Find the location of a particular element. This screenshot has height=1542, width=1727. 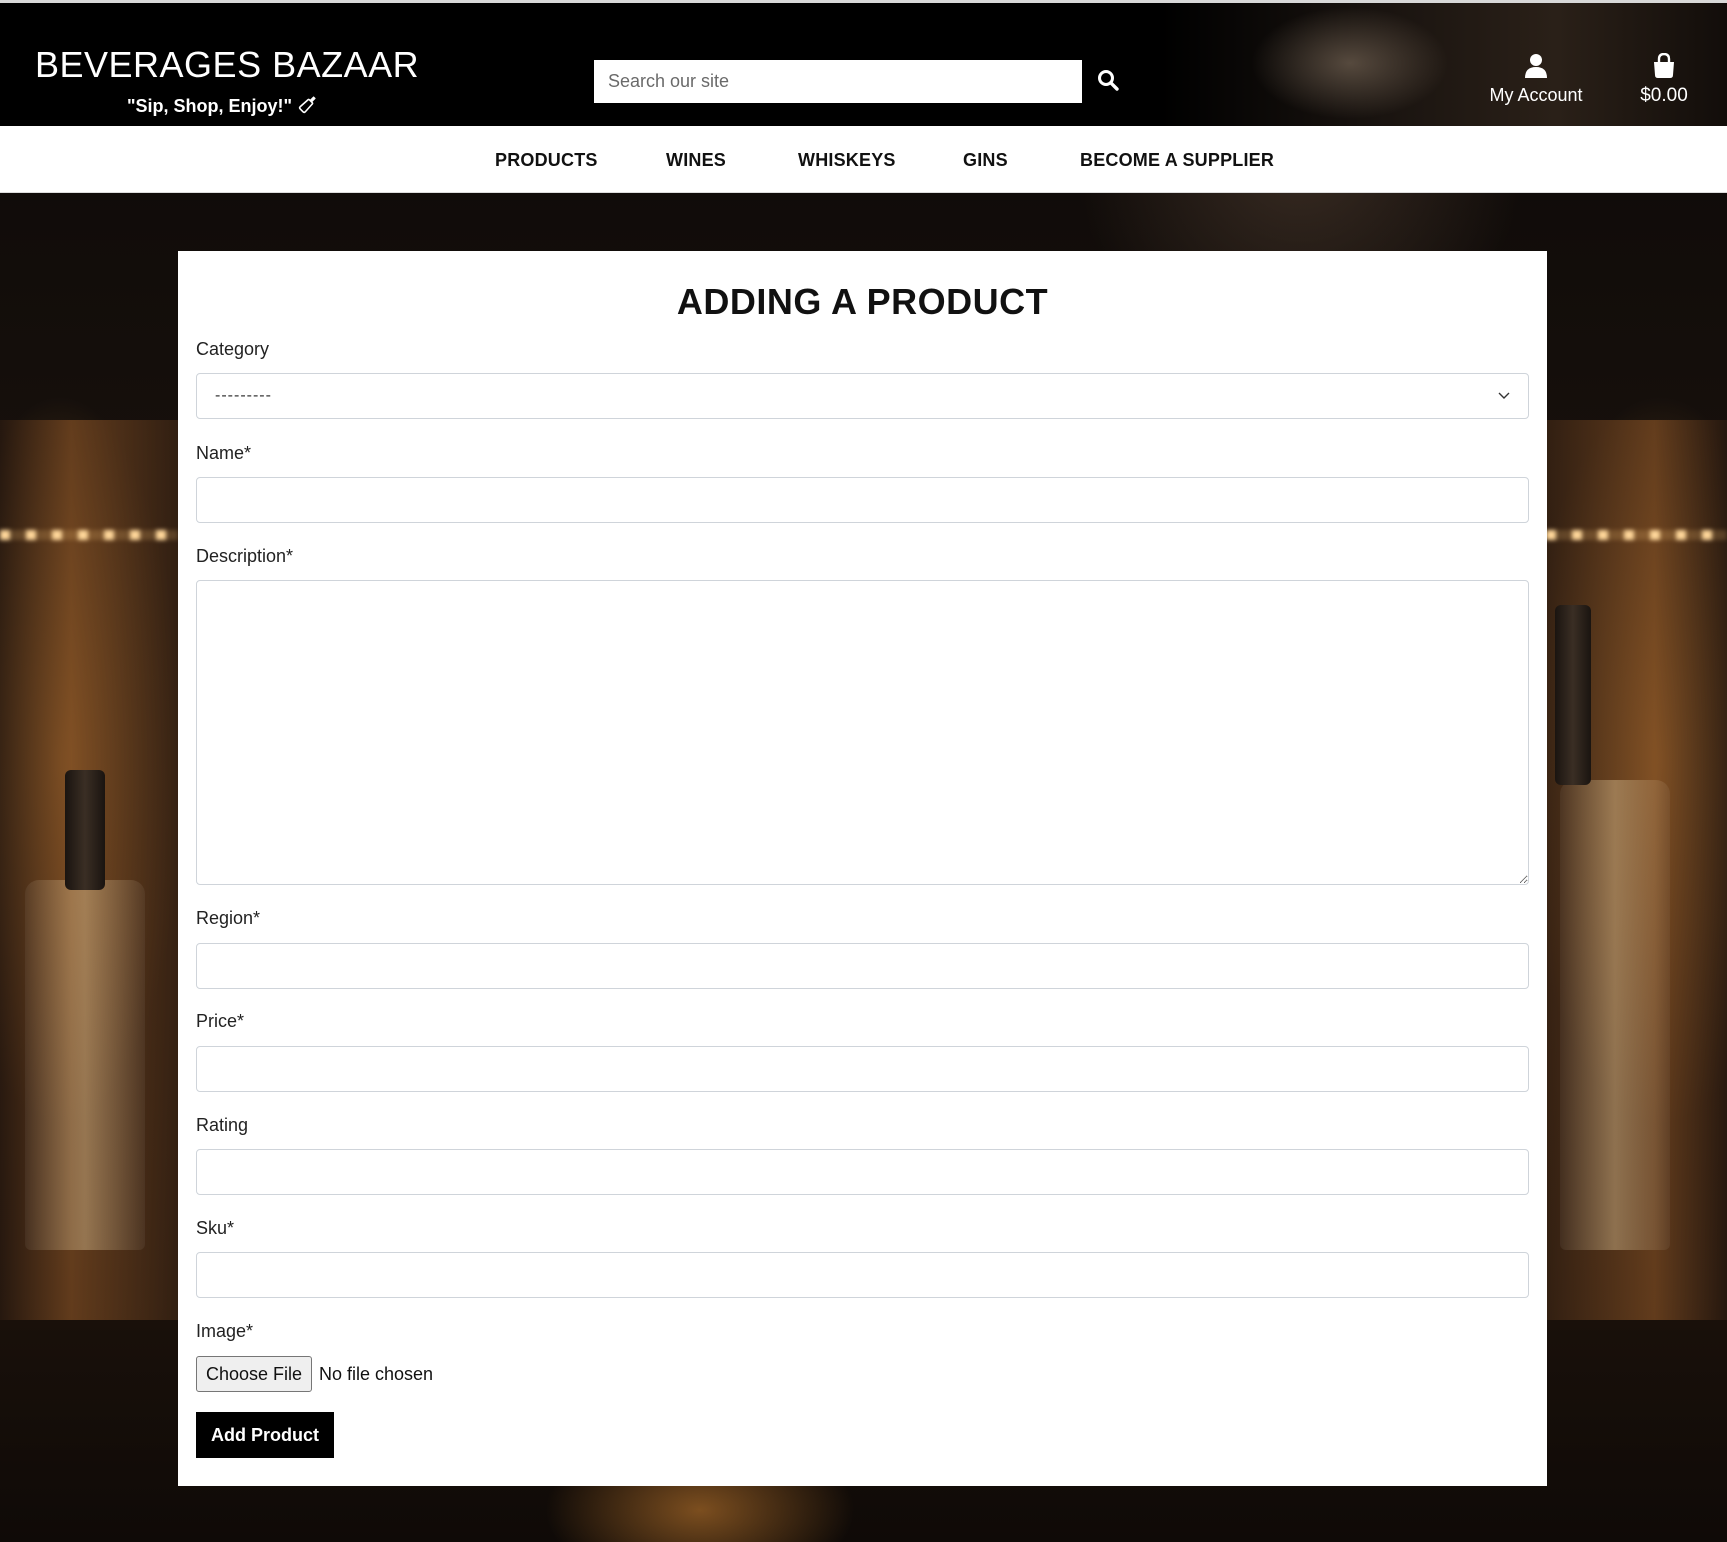

chevron-down-icon is located at coordinates (1504, 396).